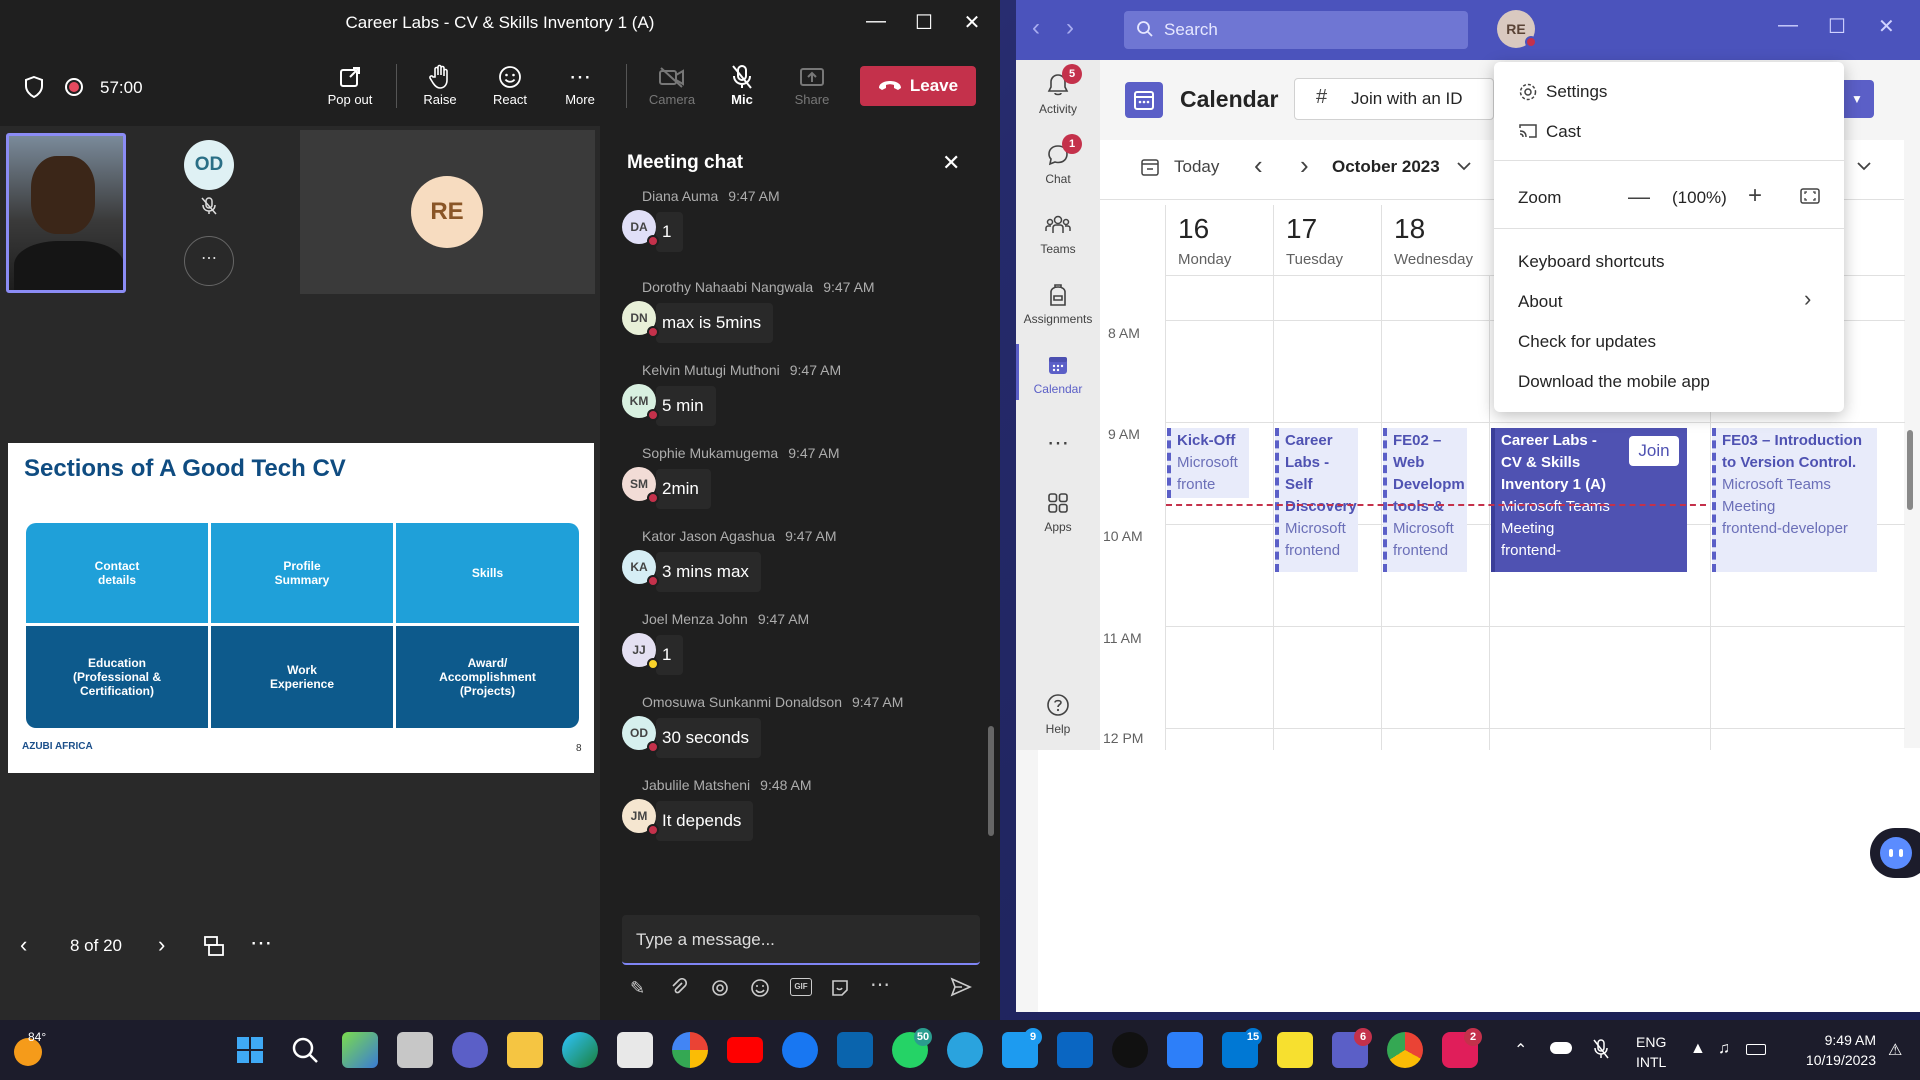  I want to click on mic-button: Mic, so click(742, 84).